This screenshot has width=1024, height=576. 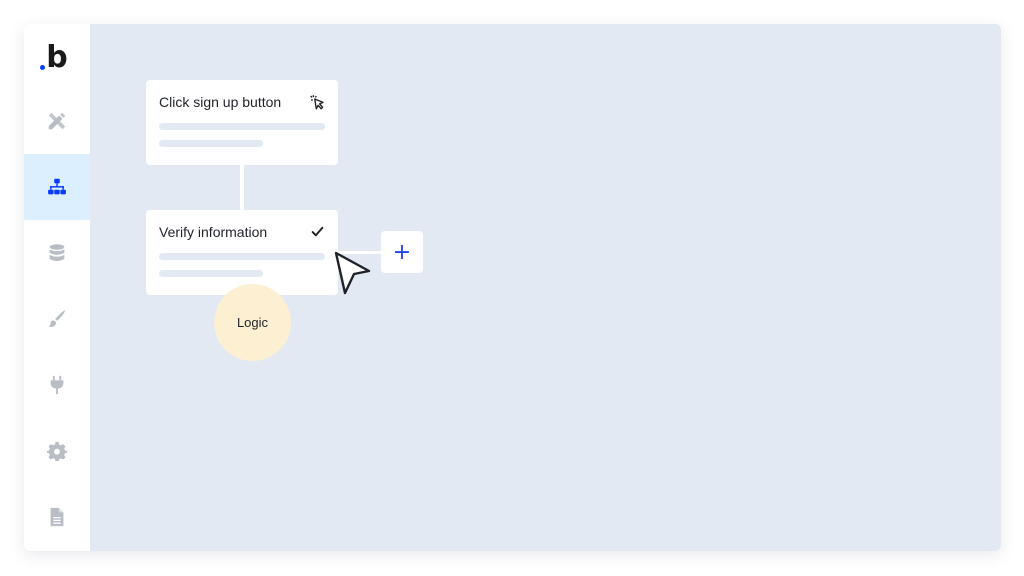 I want to click on logic-badge: Logic, so click(x=252, y=322).